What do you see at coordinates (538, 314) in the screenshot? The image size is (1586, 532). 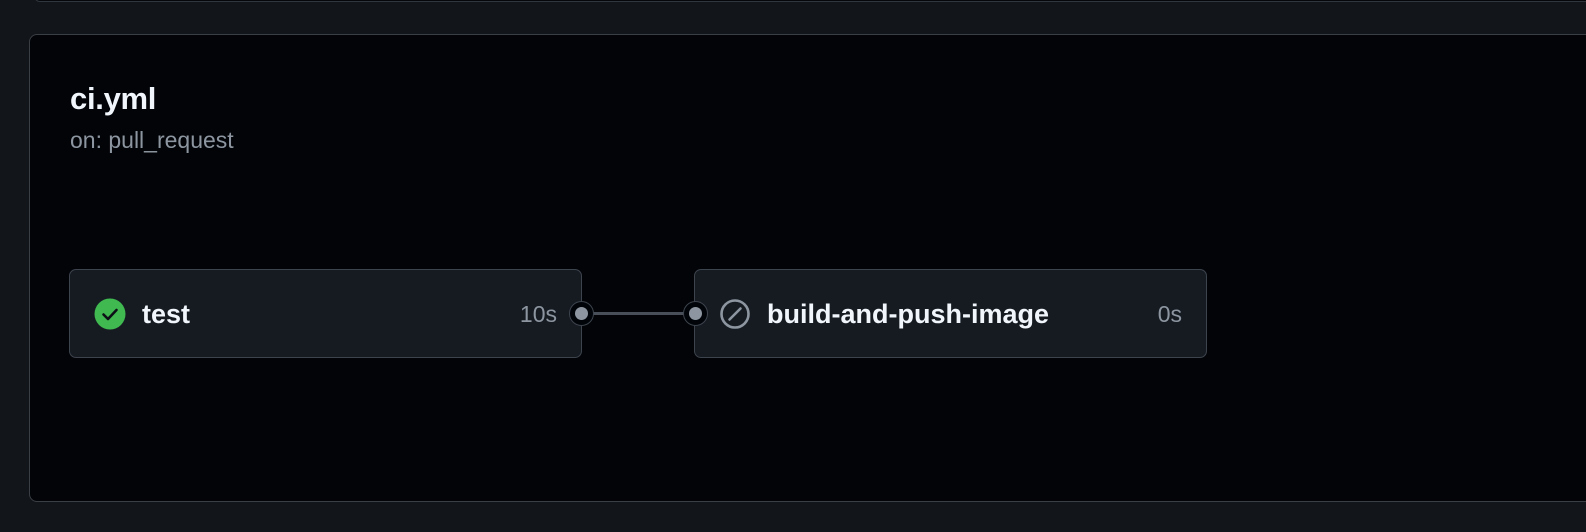 I see `job-duration: 10s` at bounding box center [538, 314].